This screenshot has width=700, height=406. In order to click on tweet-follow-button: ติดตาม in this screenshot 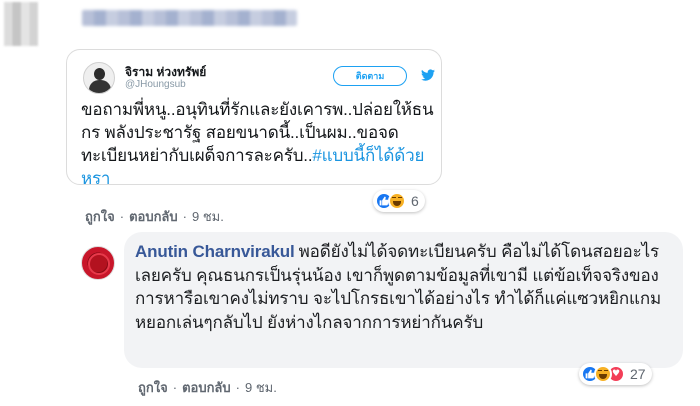, I will do `click(370, 76)`.